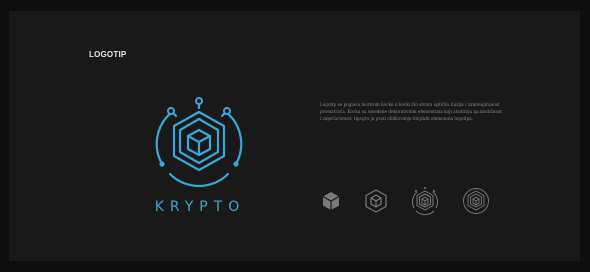 Image resolution: width=590 pixels, height=272 pixels. Describe the element at coordinates (425, 201) in the screenshot. I see `cube-ornate-icon` at that location.